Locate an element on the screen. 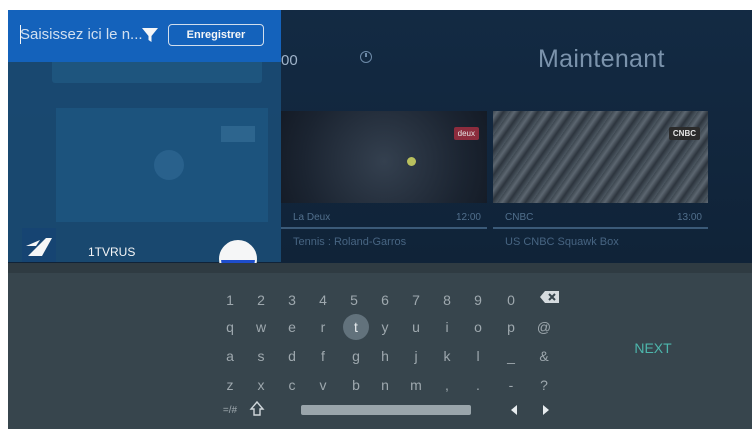  arrow-left-icon is located at coordinates (514, 410).